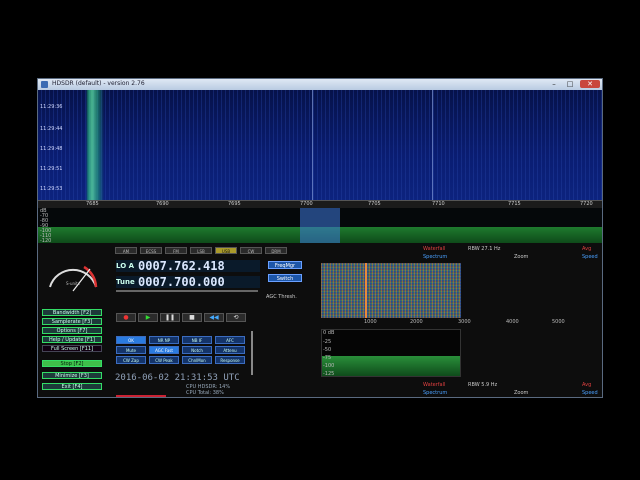 Image resolution: width=640 pixels, height=480 pixels. What do you see at coordinates (285, 278) in the screenshot?
I see `switch-button: Switch` at bounding box center [285, 278].